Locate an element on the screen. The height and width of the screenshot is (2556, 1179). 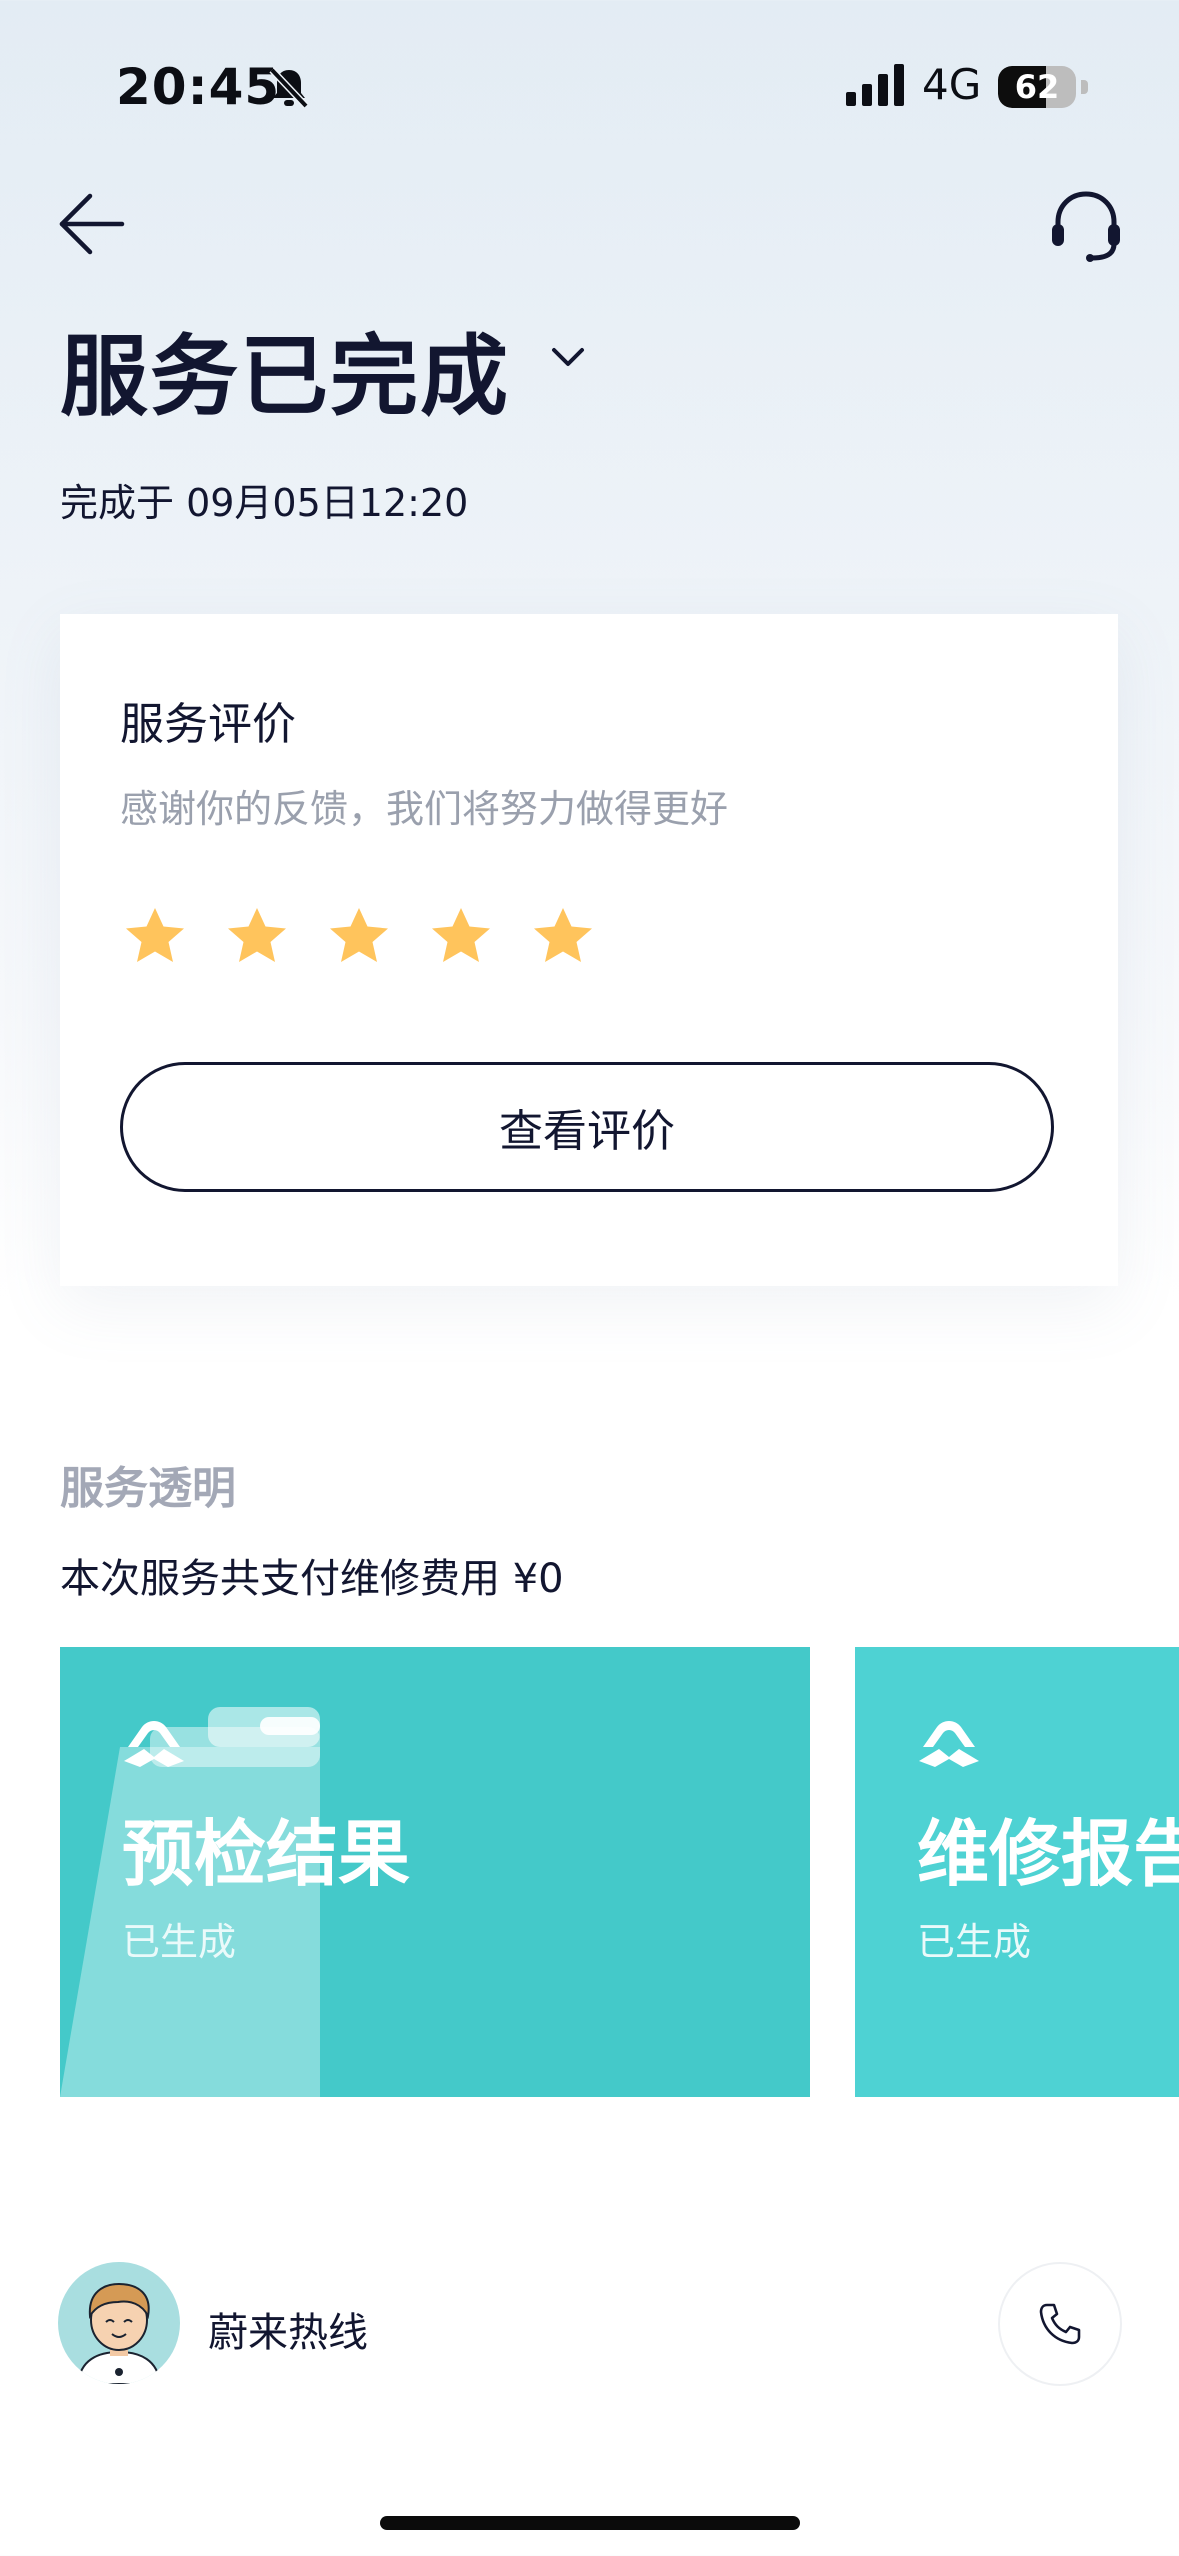
tile-title: 预检结果 is located at coordinates (266, 1854).